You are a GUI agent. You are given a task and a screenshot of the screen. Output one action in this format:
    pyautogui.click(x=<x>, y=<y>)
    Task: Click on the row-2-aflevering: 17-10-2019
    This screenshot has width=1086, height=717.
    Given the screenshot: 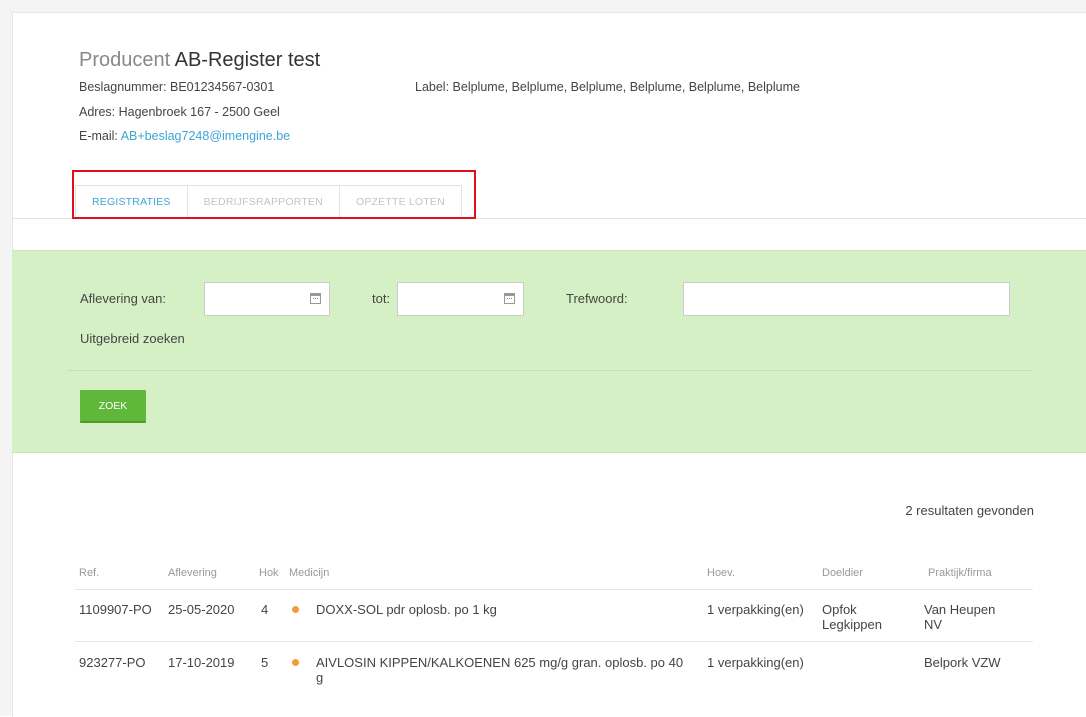 What is the action you would take?
    pyautogui.click(x=201, y=662)
    